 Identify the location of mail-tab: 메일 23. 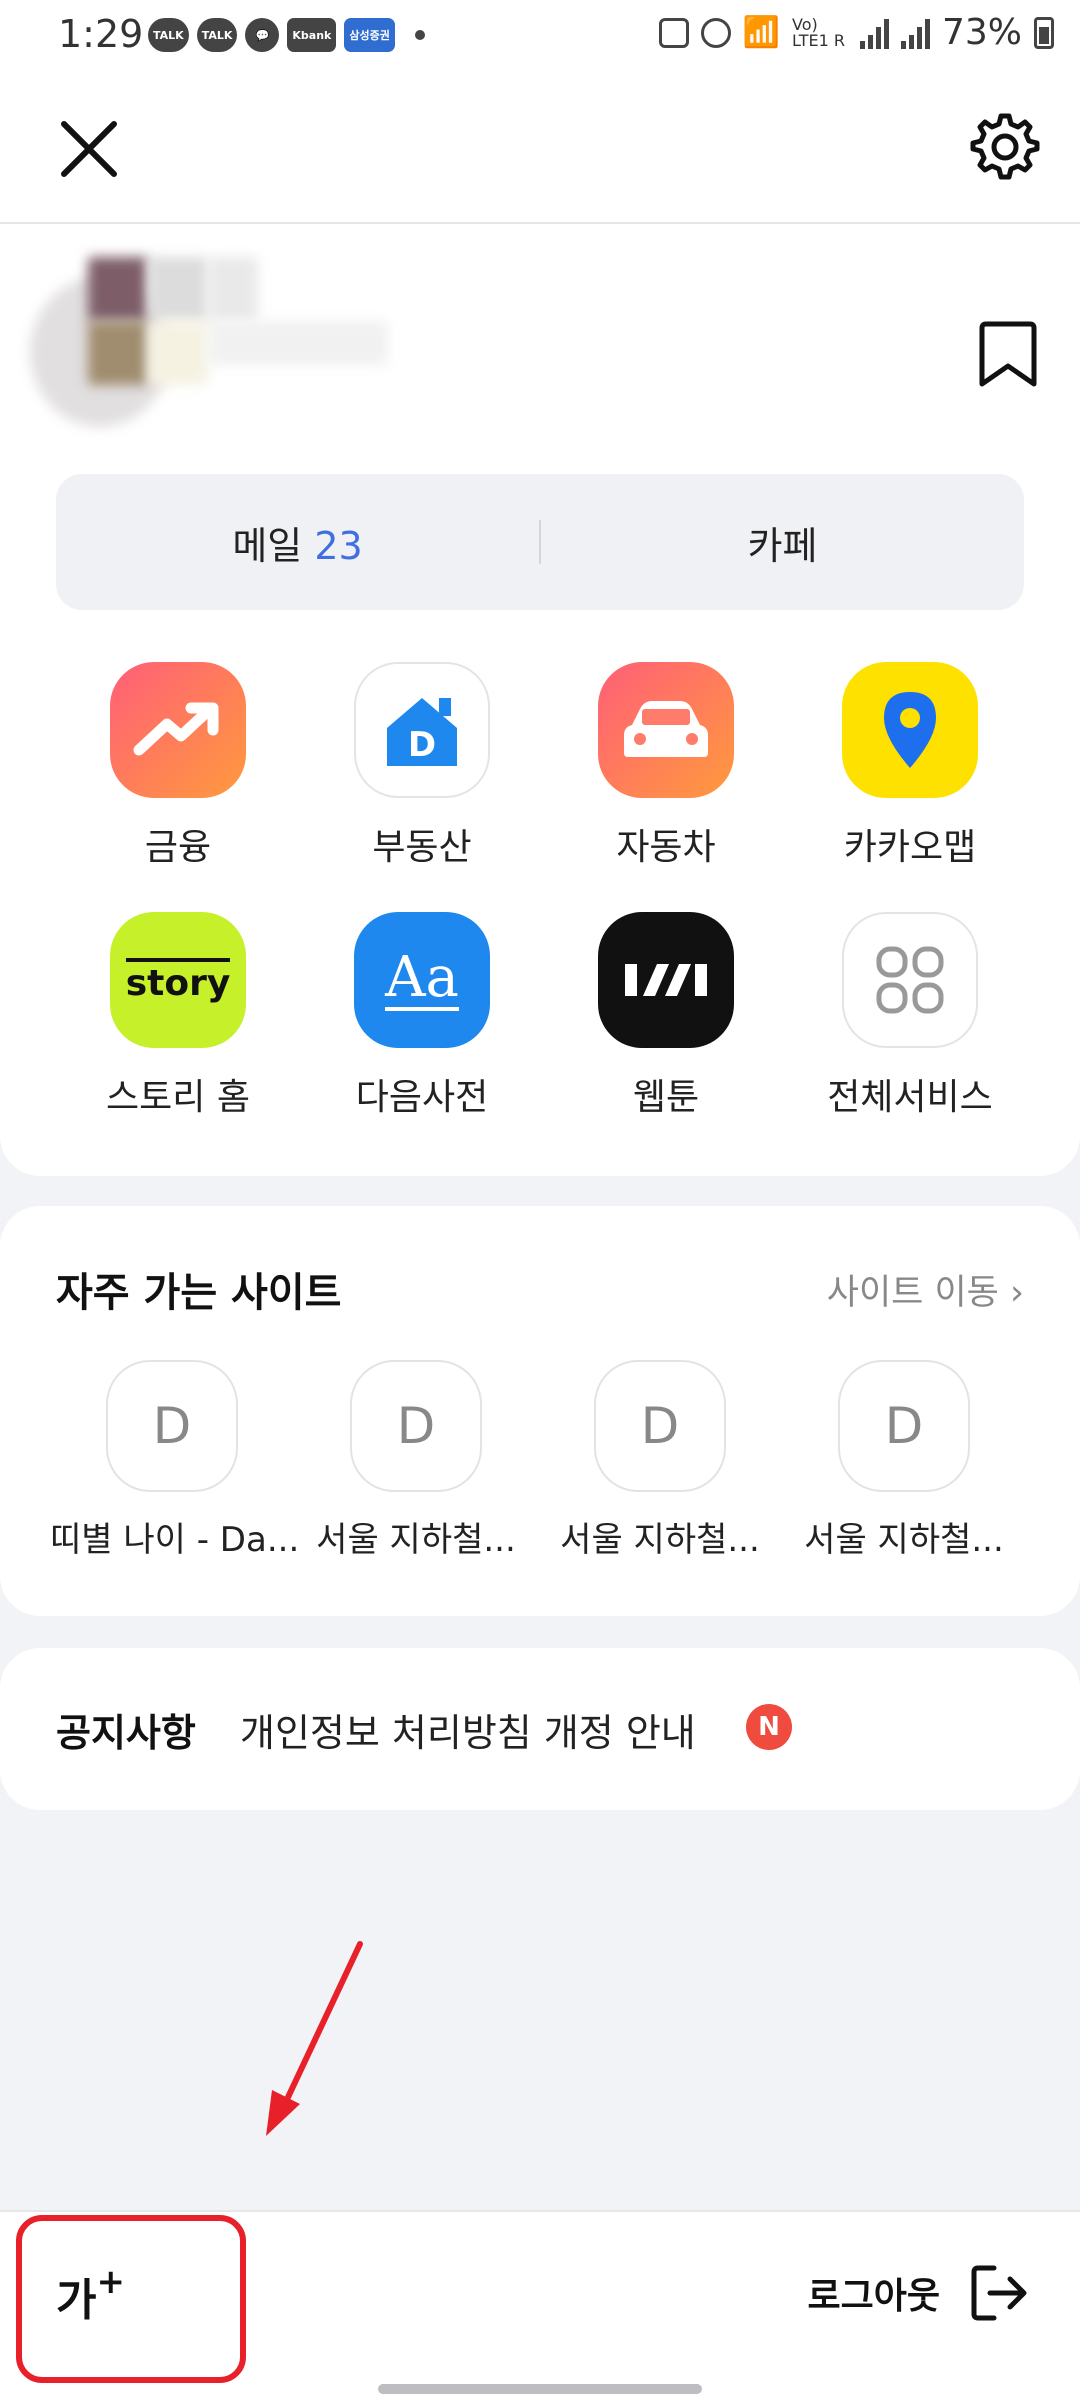
(297, 542).